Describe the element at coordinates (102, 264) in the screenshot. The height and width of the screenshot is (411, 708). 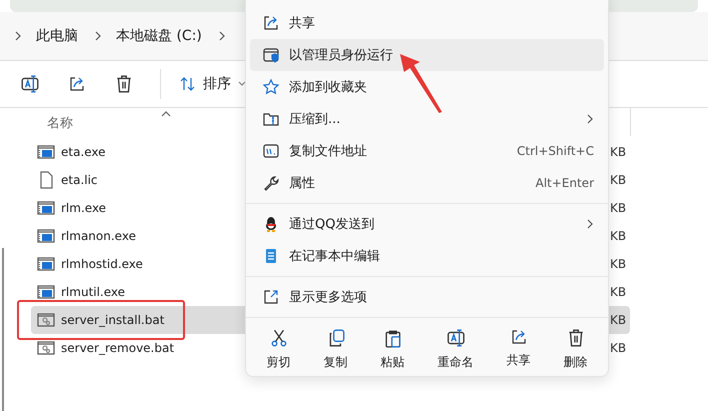
I see `file-name: rlmhostid.exe` at that location.